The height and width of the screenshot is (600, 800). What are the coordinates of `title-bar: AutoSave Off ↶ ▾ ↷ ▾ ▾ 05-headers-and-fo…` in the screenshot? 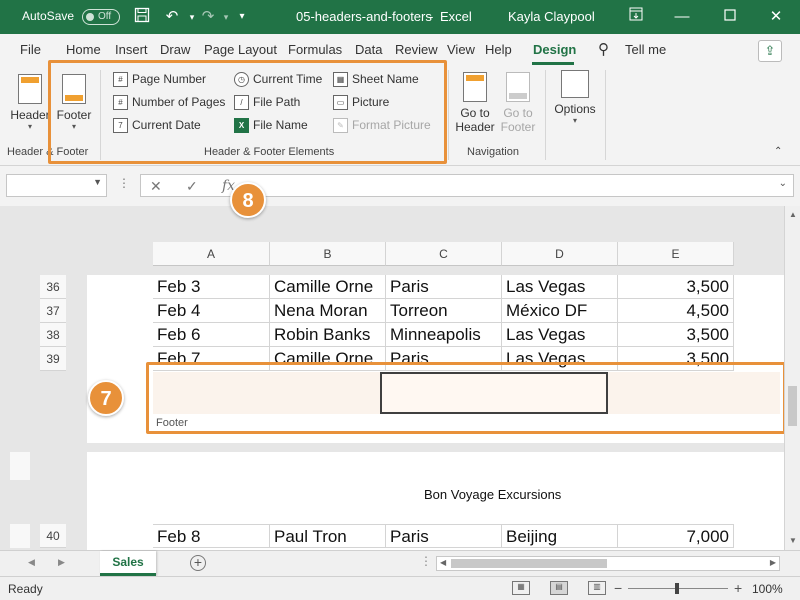 It's located at (400, 17).